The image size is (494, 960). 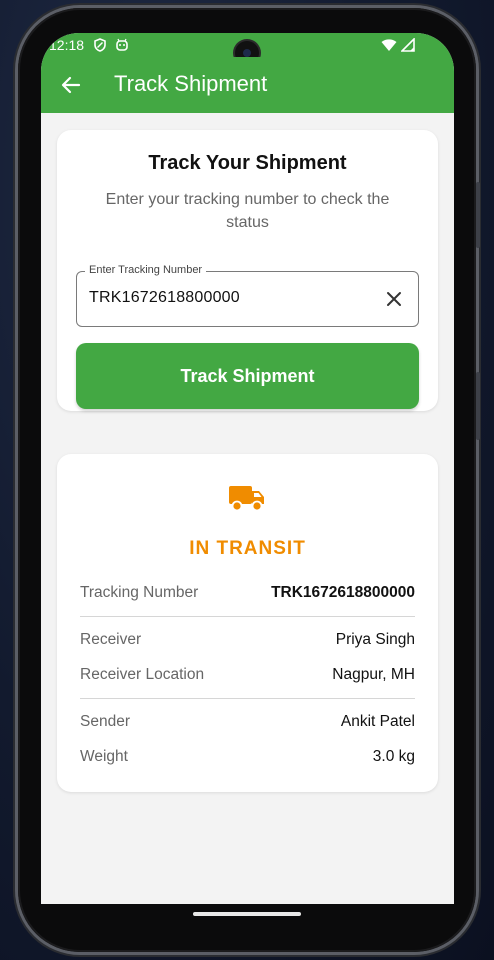 What do you see at coordinates (247, 723) in the screenshot?
I see `detail-row-sender: Sender Ankit Patel` at bounding box center [247, 723].